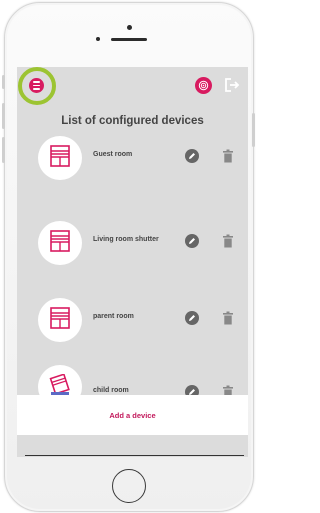 The height and width of the screenshot is (513, 320). What do you see at coordinates (134, 455) in the screenshot?
I see `divider` at bounding box center [134, 455].